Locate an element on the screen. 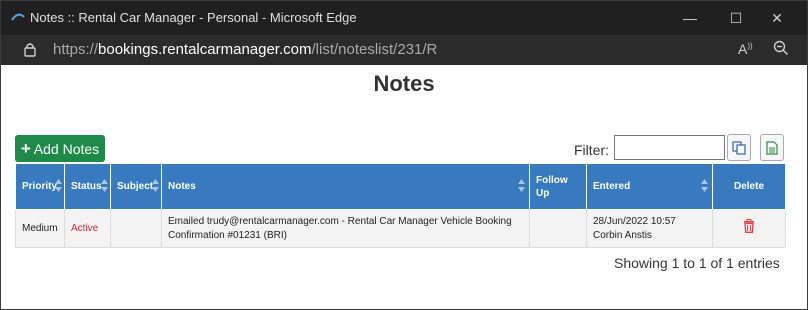 The width and height of the screenshot is (808, 310). spreadsheet-icon is located at coordinates (772, 147).